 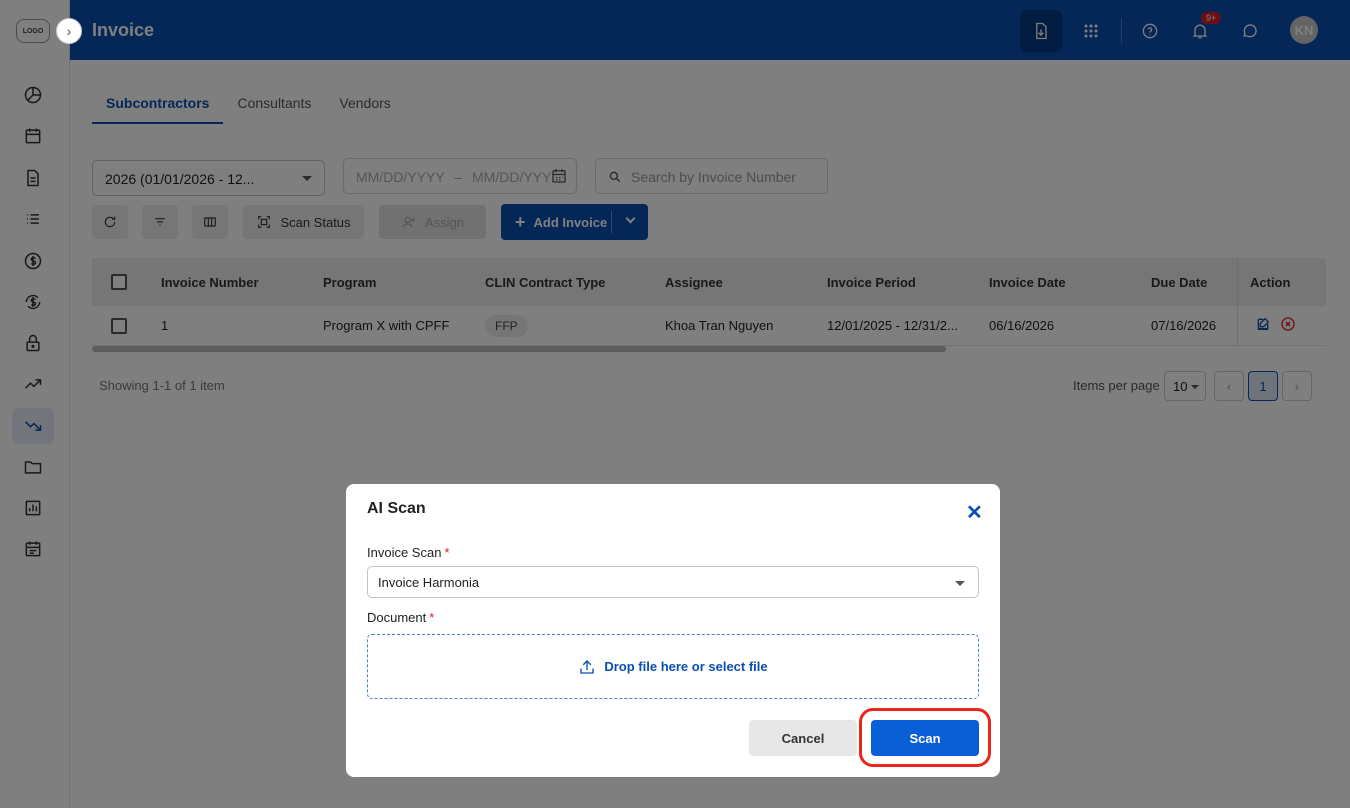 I want to click on dialog-title: AI Scan, so click(x=396, y=508).